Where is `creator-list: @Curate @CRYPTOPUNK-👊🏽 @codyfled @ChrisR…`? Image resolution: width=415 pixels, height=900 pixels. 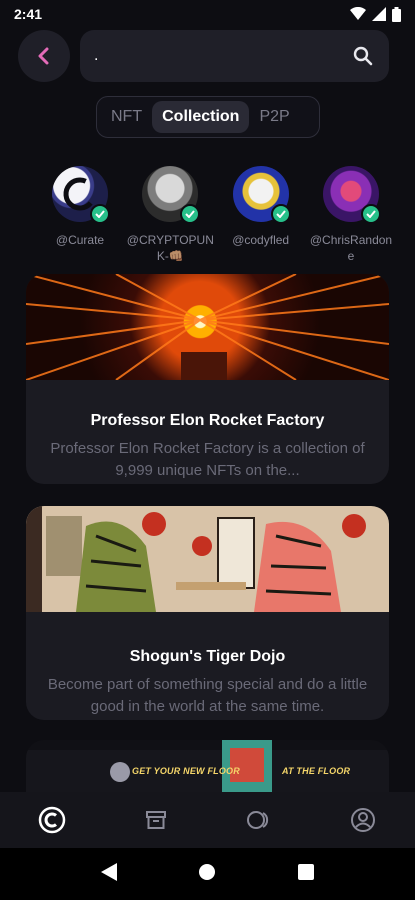
creator-list: @Curate @CRYPTOPUNK-👊🏽 @codyfled @ChrisR… is located at coordinates (215, 215).